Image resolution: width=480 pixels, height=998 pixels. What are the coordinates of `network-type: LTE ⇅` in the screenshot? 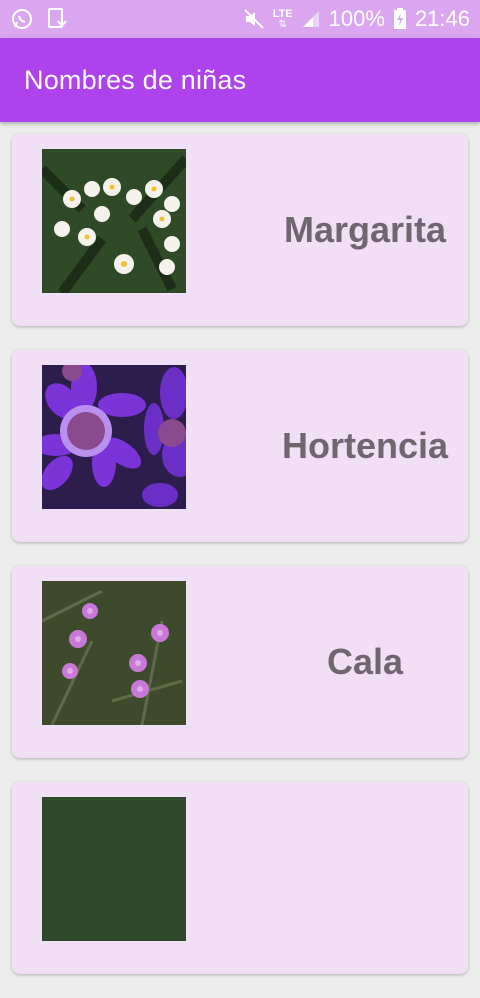 It's located at (282, 18).